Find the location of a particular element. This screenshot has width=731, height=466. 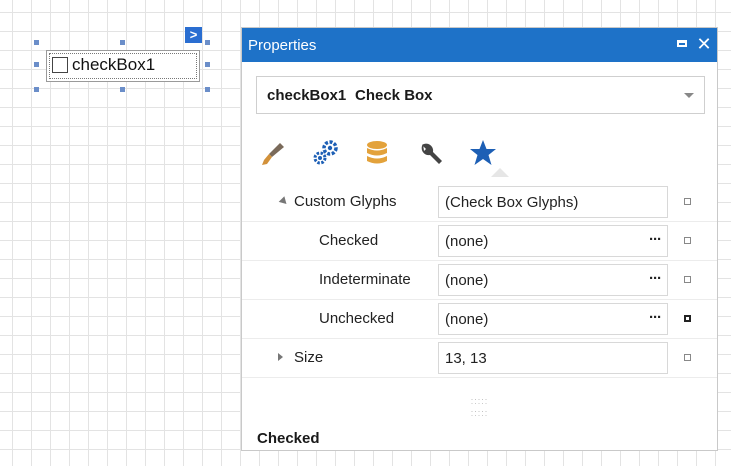

property-row-checked: Checked (none) ··· is located at coordinates (479, 241).